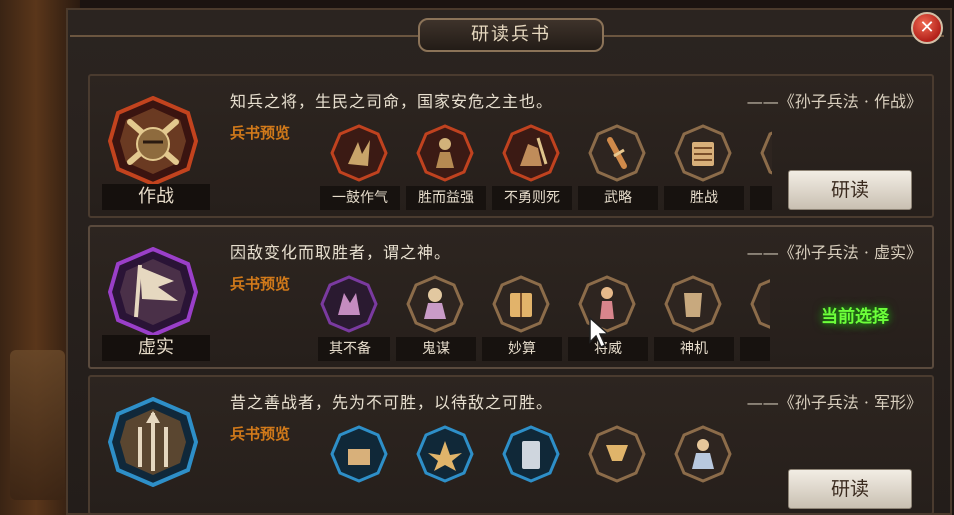 Image resolution: width=954 pixels, height=515 pixels. Describe the element at coordinates (531, 153) in the screenshot. I see `soldier-icon` at that location.